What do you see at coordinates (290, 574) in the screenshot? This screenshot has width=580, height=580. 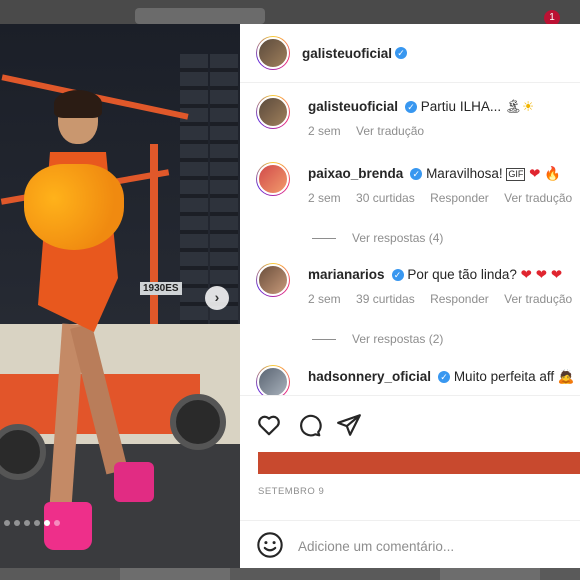 I see `background-thumbnails` at bounding box center [290, 574].